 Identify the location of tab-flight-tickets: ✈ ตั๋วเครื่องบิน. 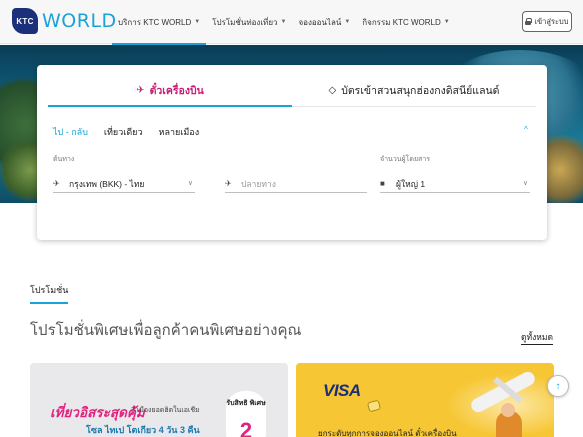
(170, 91).